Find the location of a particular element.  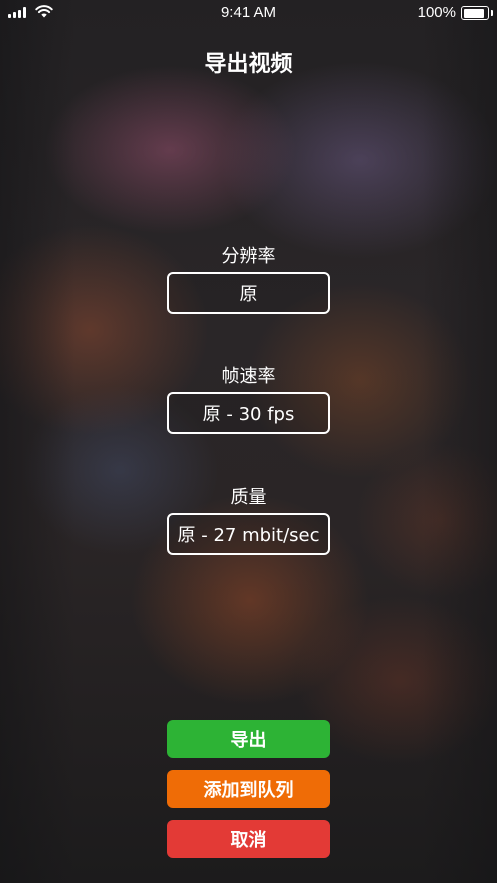

battery-fill is located at coordinates (473, 13).